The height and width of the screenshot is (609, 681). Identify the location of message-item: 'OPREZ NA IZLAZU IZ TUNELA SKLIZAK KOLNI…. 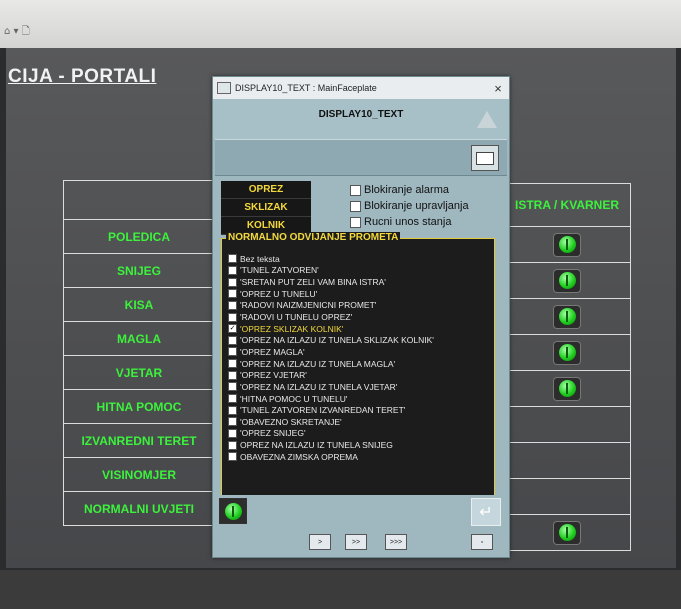
(331, 340).